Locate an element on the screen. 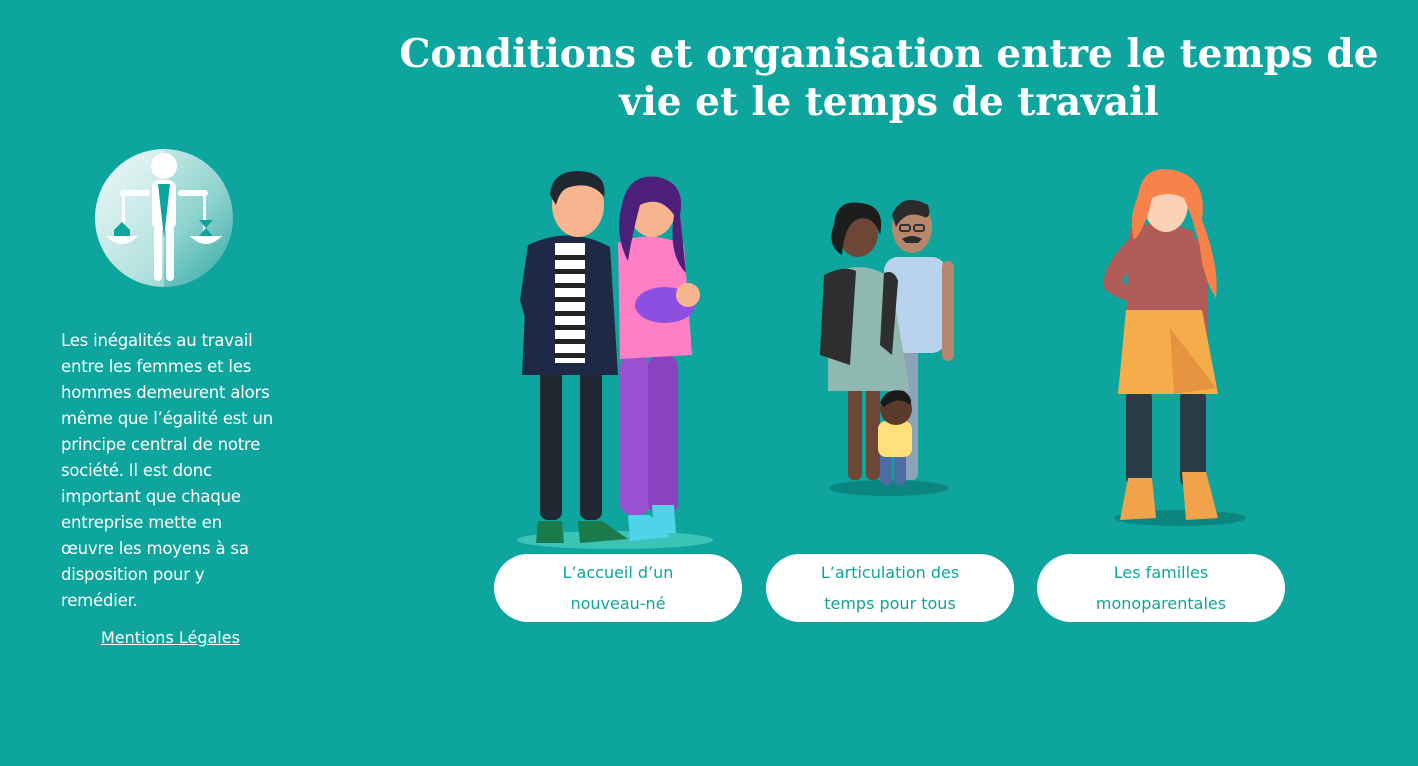 The image size is (1418, 766). balance-person-icon is located at coordinates (164, 218).